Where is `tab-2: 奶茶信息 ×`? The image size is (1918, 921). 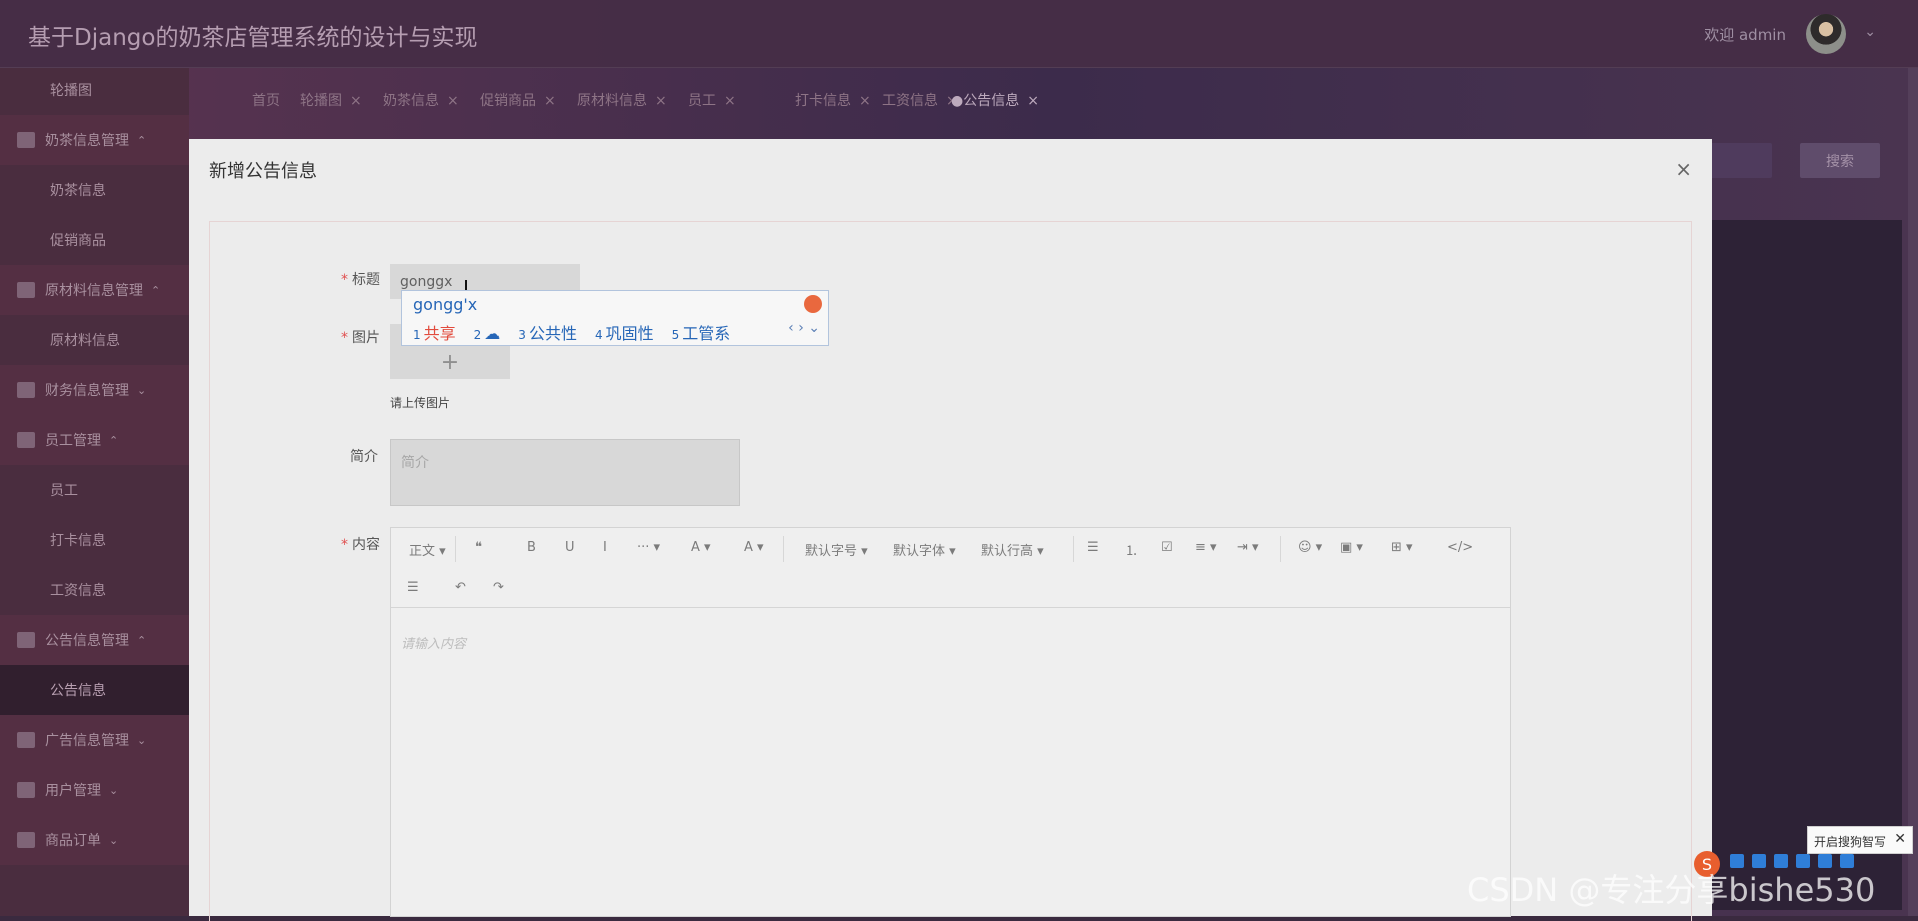 tab-2: 奶茶信息 × is located at coordinates (421, 100).